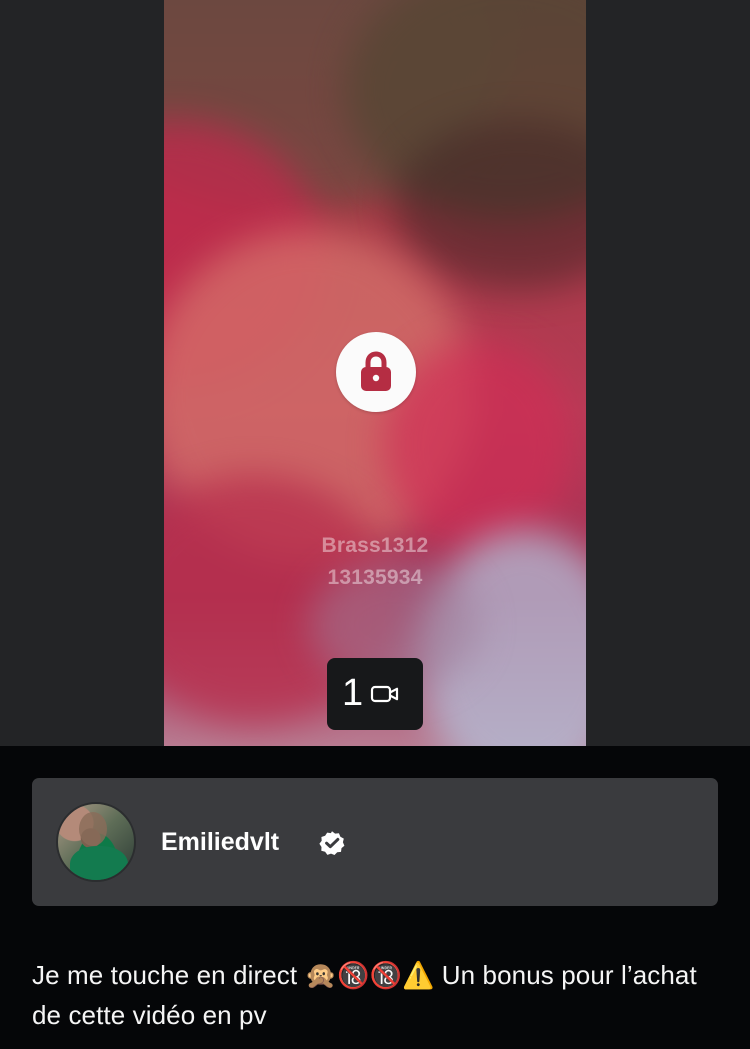 This screenshot has width=750, height=1049. What do you see at coordinates (375, 842) in the screenshot?
I see `creator-card: Emiliedvlt` at bounding box center [375, 842].